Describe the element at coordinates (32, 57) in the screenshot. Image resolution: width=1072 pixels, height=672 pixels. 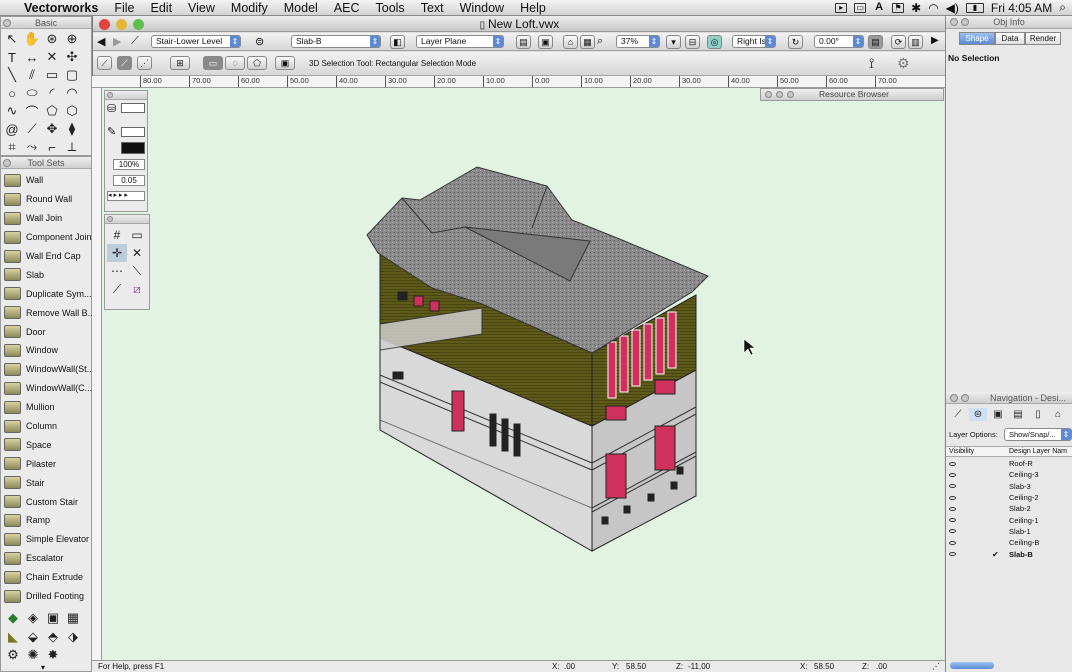
I see `dimension-tool-icon: ↔` at that location.